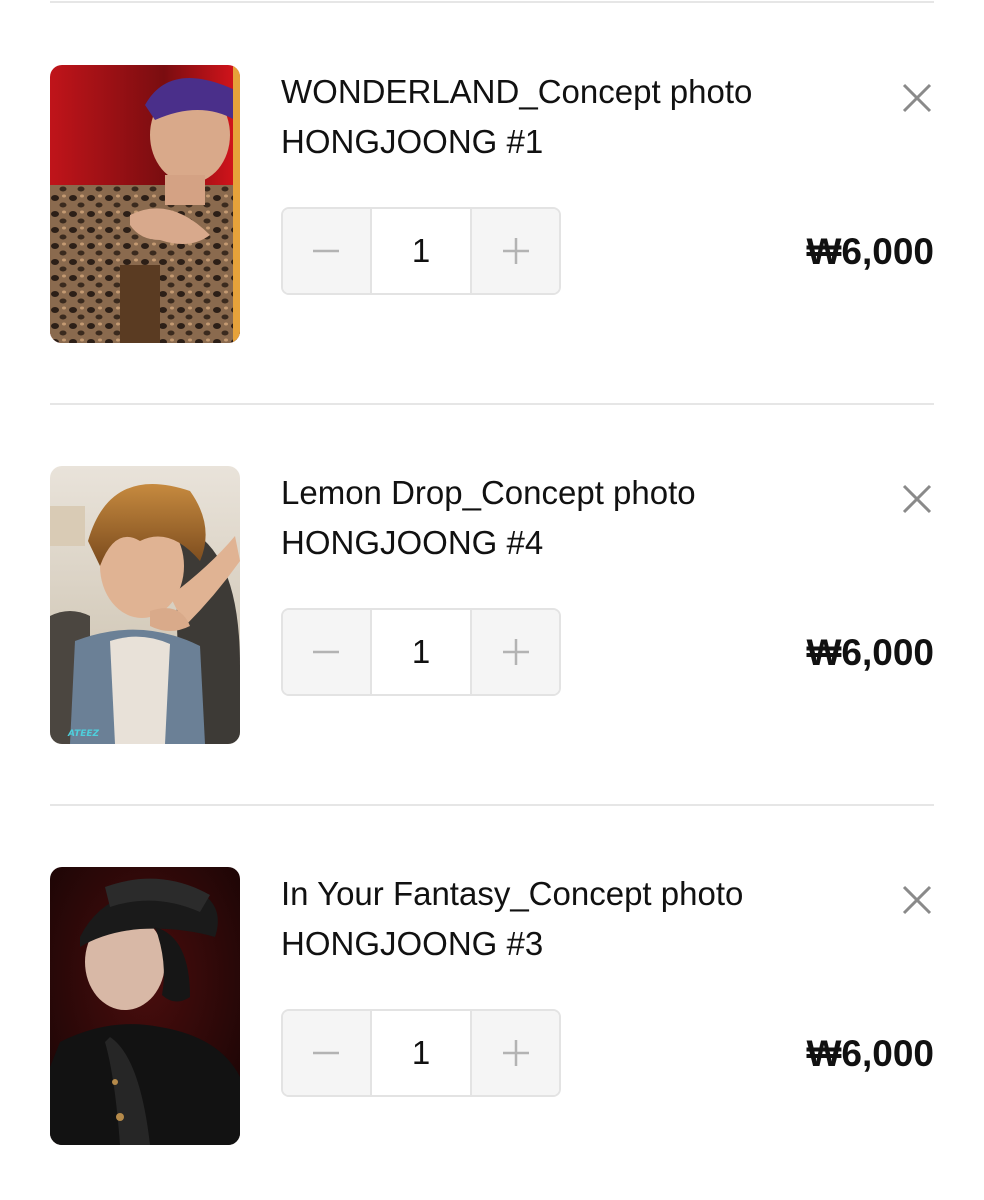 The height and width of the screenshot is (1200, 984). Describe the element at coordinates (412, 943) in the screenshot. I see `product-title-line2: HONGJOONG #3` at that location.